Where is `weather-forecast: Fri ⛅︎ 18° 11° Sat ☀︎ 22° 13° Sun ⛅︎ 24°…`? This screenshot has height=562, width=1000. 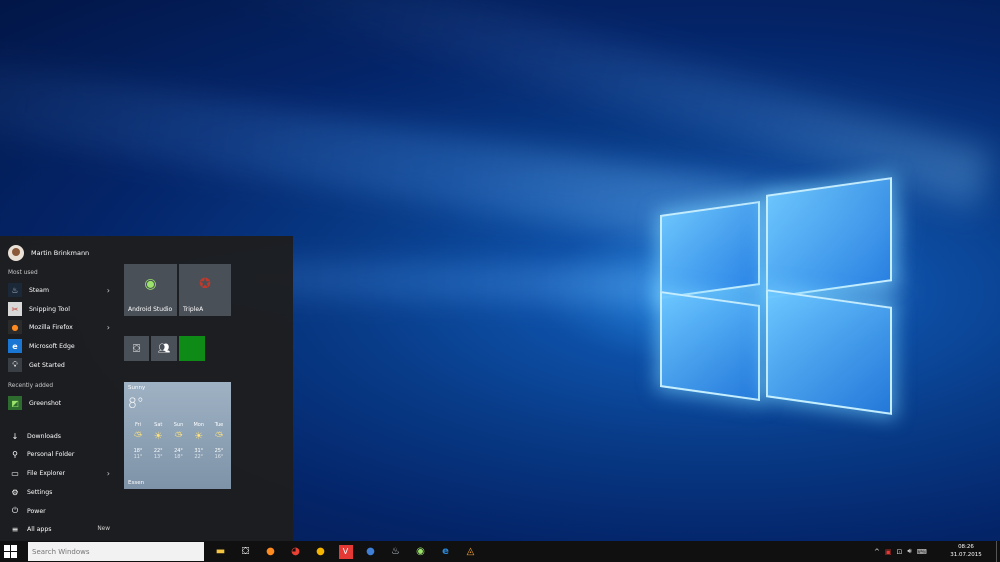
weather-forecast: Fri ⛅︎ 18° 11° Sat ☀︎ 22° 13° Sun ⛅︎ 24°… is located at coordinates (178, 441).